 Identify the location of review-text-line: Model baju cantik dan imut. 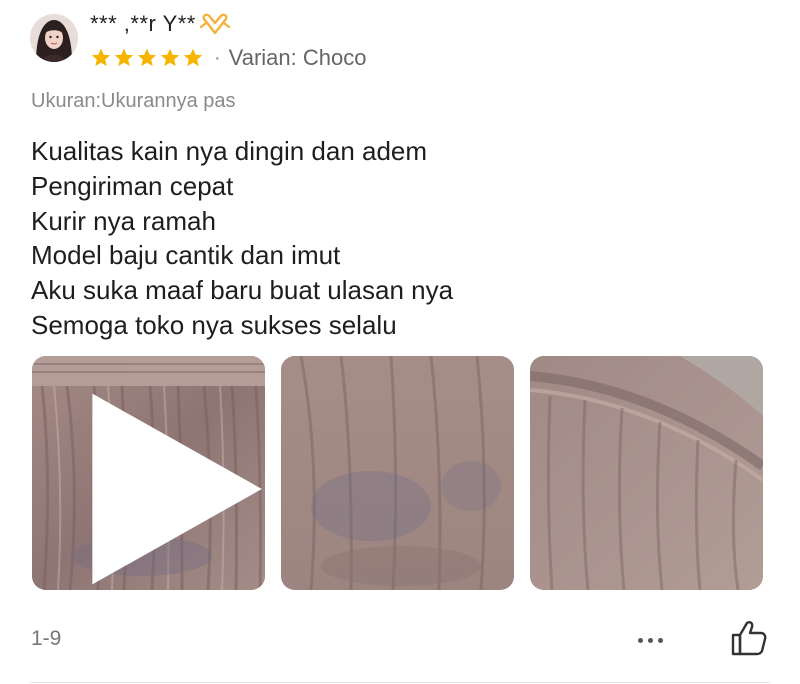
(186, 255).